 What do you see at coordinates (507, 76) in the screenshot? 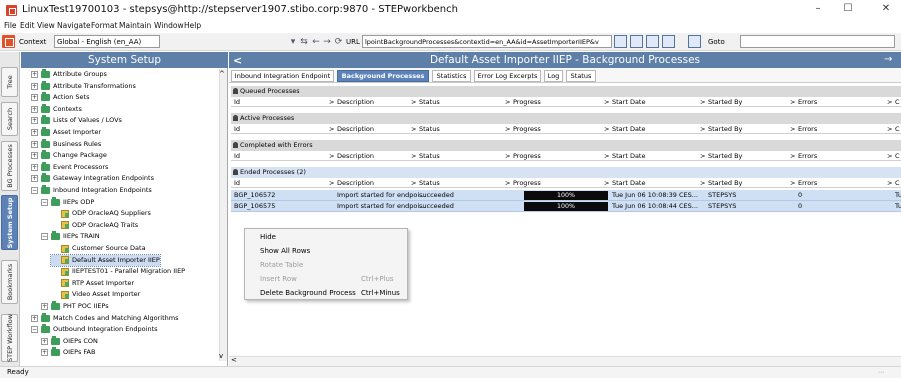
I see `tab-error-log-excerpts: Error Log Excerpts` at bounding box center [507, 76].